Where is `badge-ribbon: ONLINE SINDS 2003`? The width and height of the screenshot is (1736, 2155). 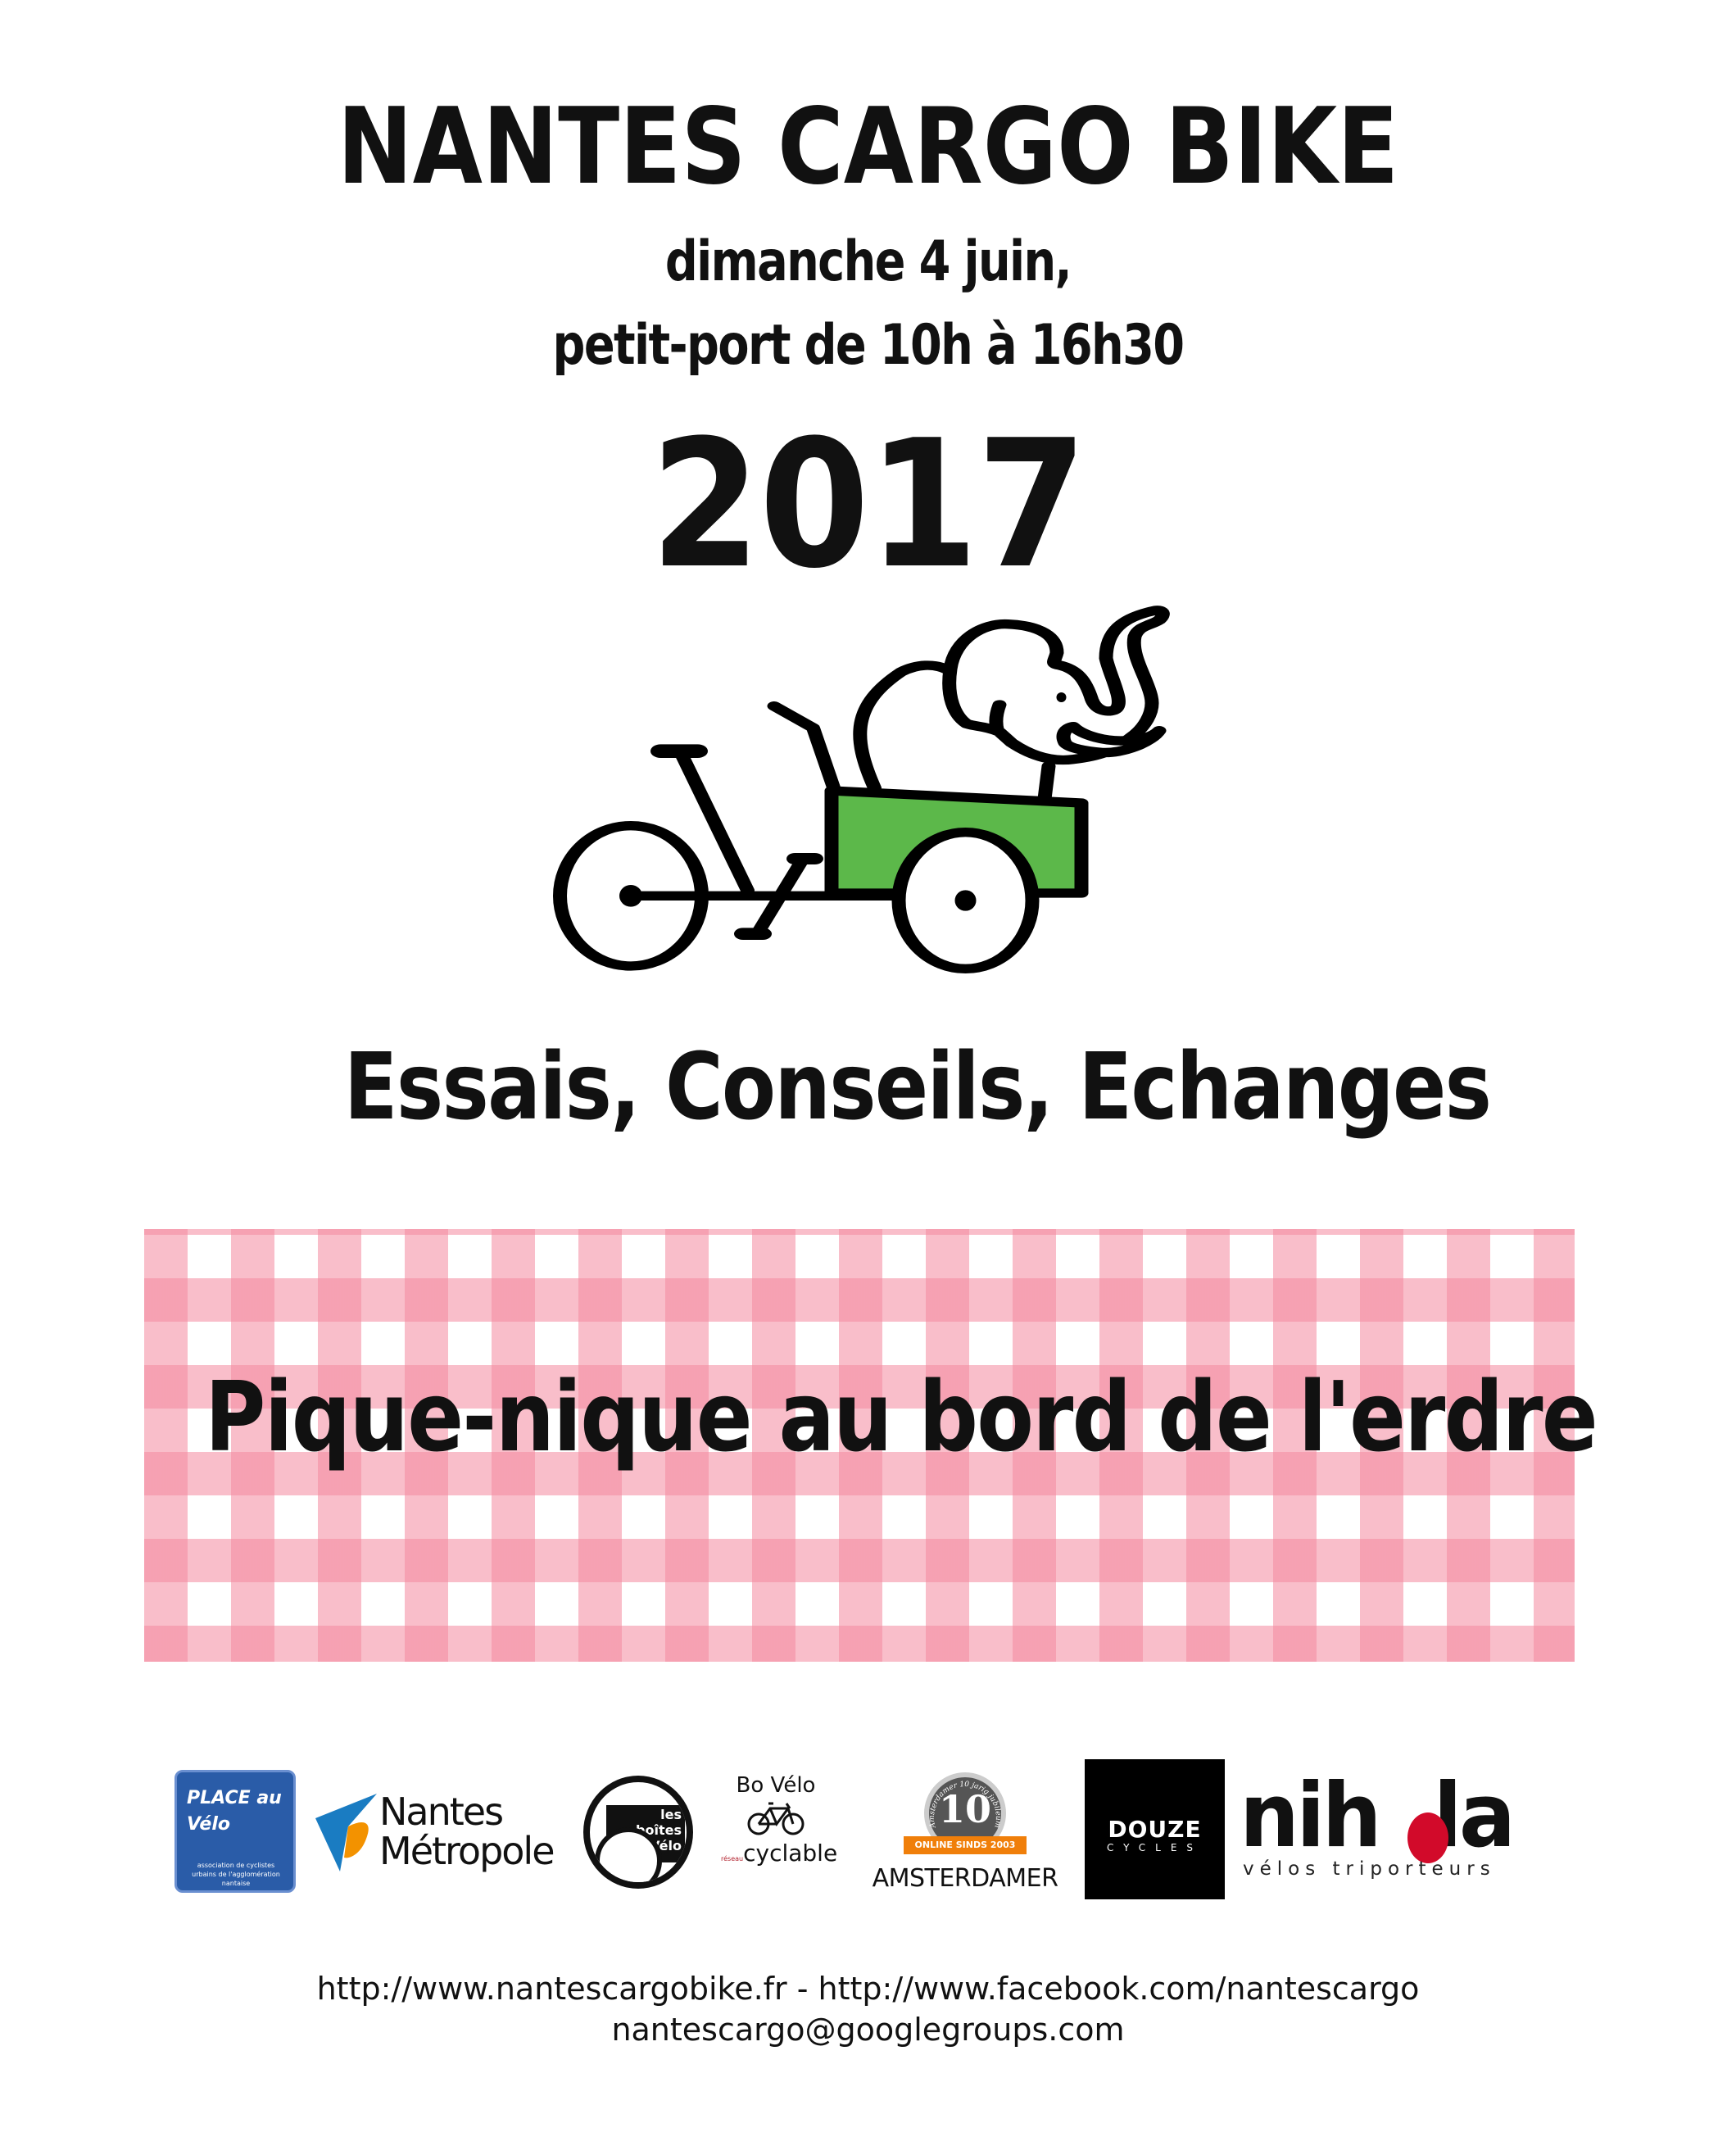 badge-ribbon: ONLINE SINDS 2003 is located at coordinates (965, 1845).